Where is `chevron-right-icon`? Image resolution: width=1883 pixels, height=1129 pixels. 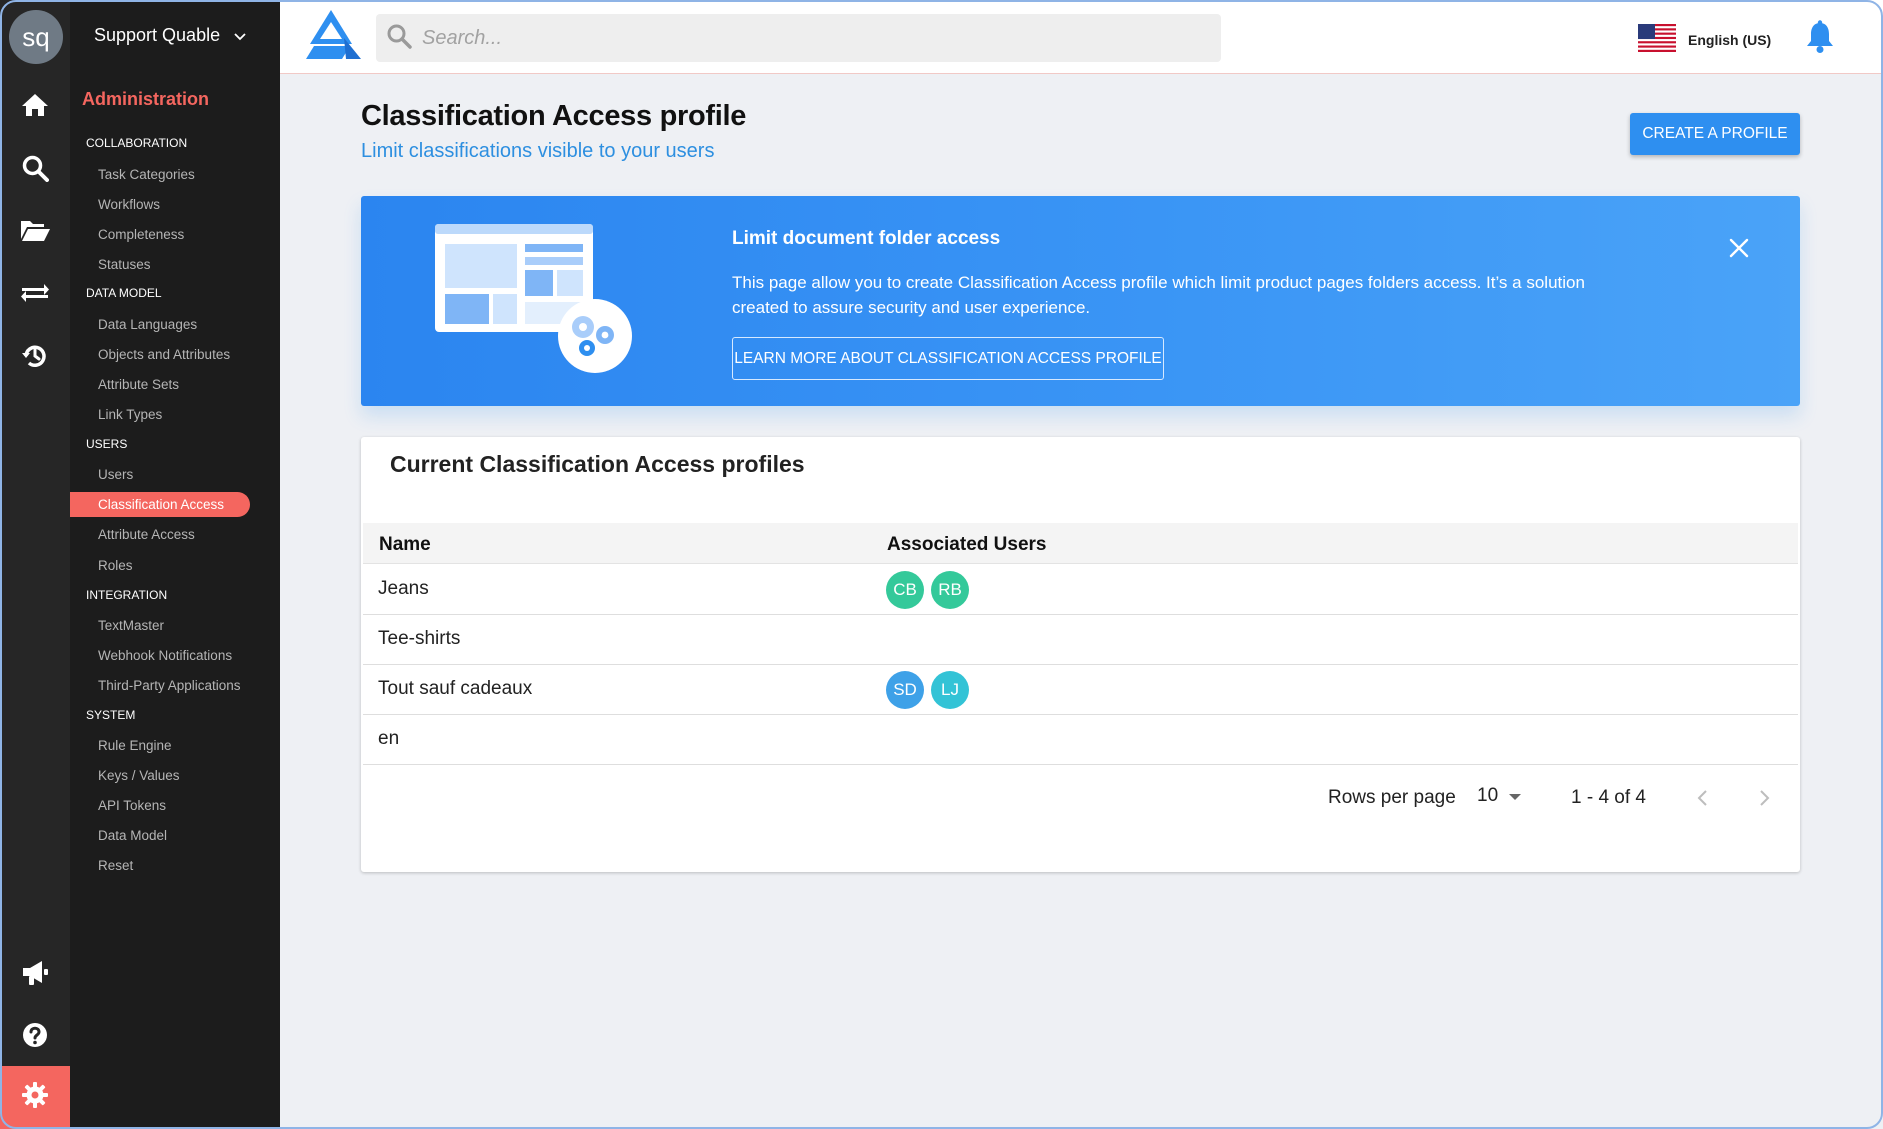
chevron-right-icon is located at coordinates (1765, 801).